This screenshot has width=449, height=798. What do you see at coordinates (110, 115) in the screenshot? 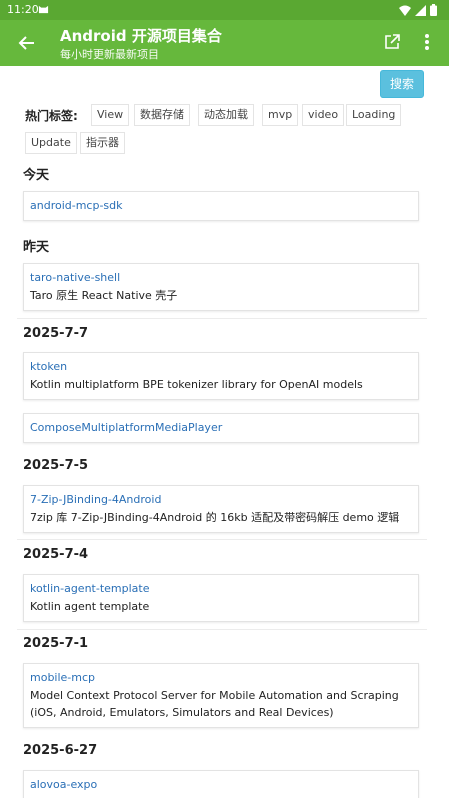
I see `tag-view: View` at bounding box center [110, 115].